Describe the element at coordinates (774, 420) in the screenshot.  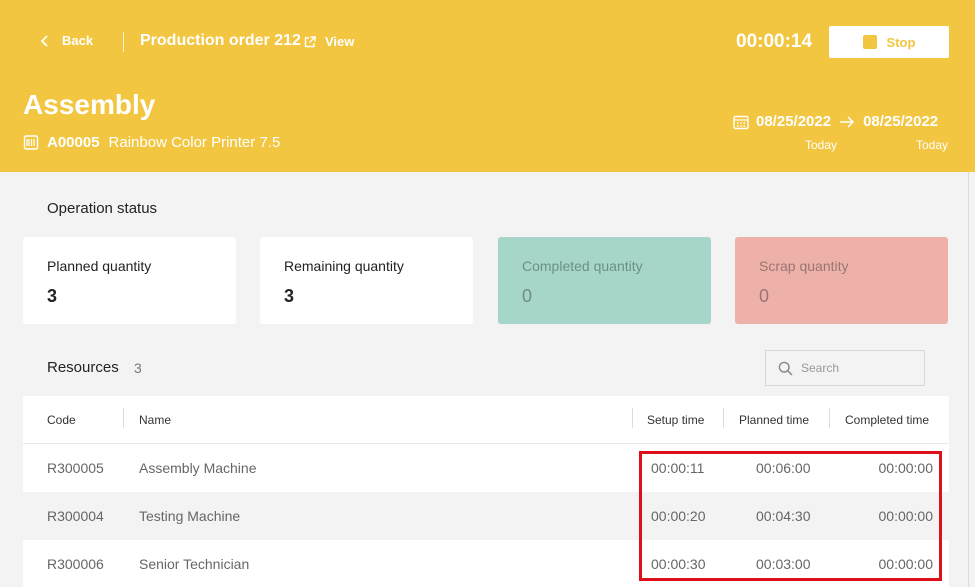
I see `column-header-planned-time: Planned time` at that location.